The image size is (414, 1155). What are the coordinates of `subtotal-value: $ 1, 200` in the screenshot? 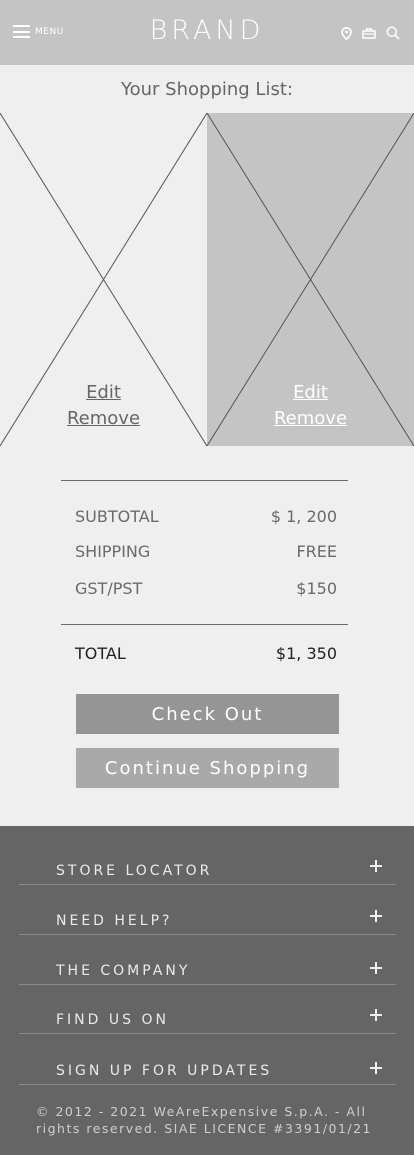 It's located at (303, 516).